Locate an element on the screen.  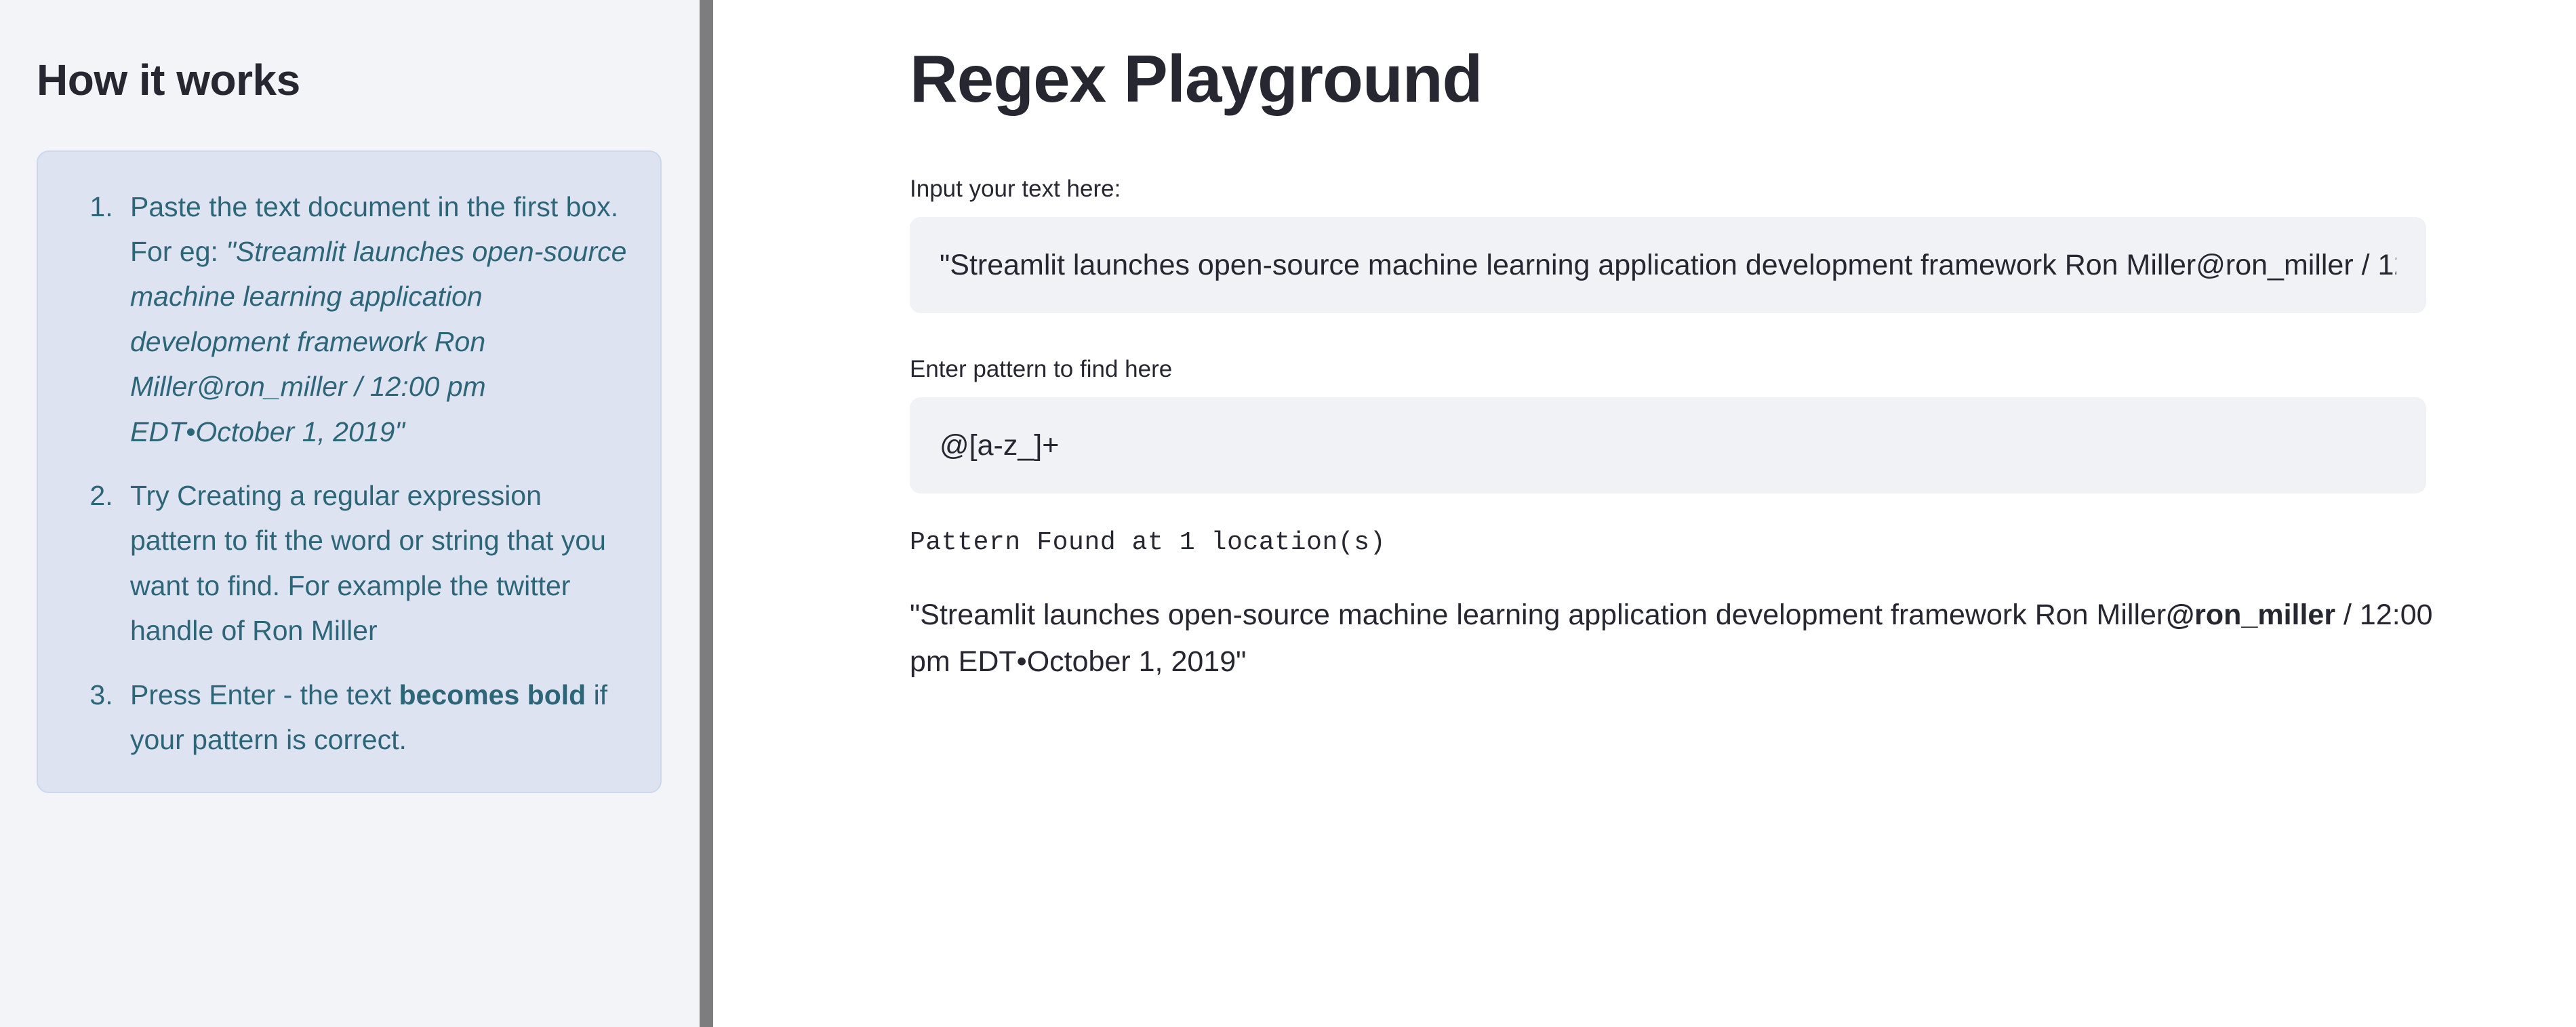
sidebar-heading: How it works is located at coordinates (168, 80).